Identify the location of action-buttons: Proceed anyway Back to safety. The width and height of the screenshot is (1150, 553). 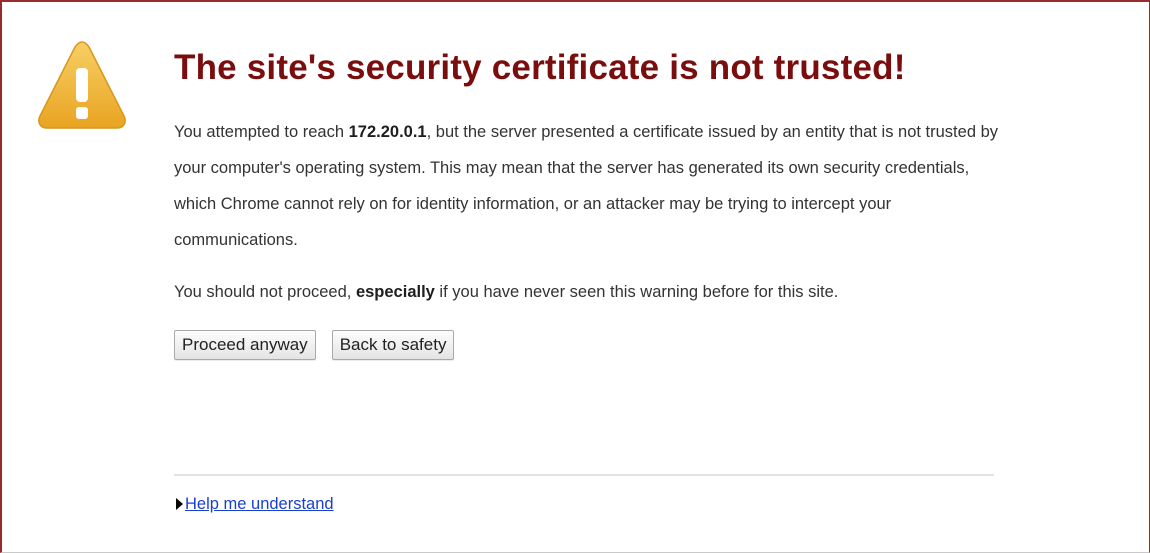
(594, 345).